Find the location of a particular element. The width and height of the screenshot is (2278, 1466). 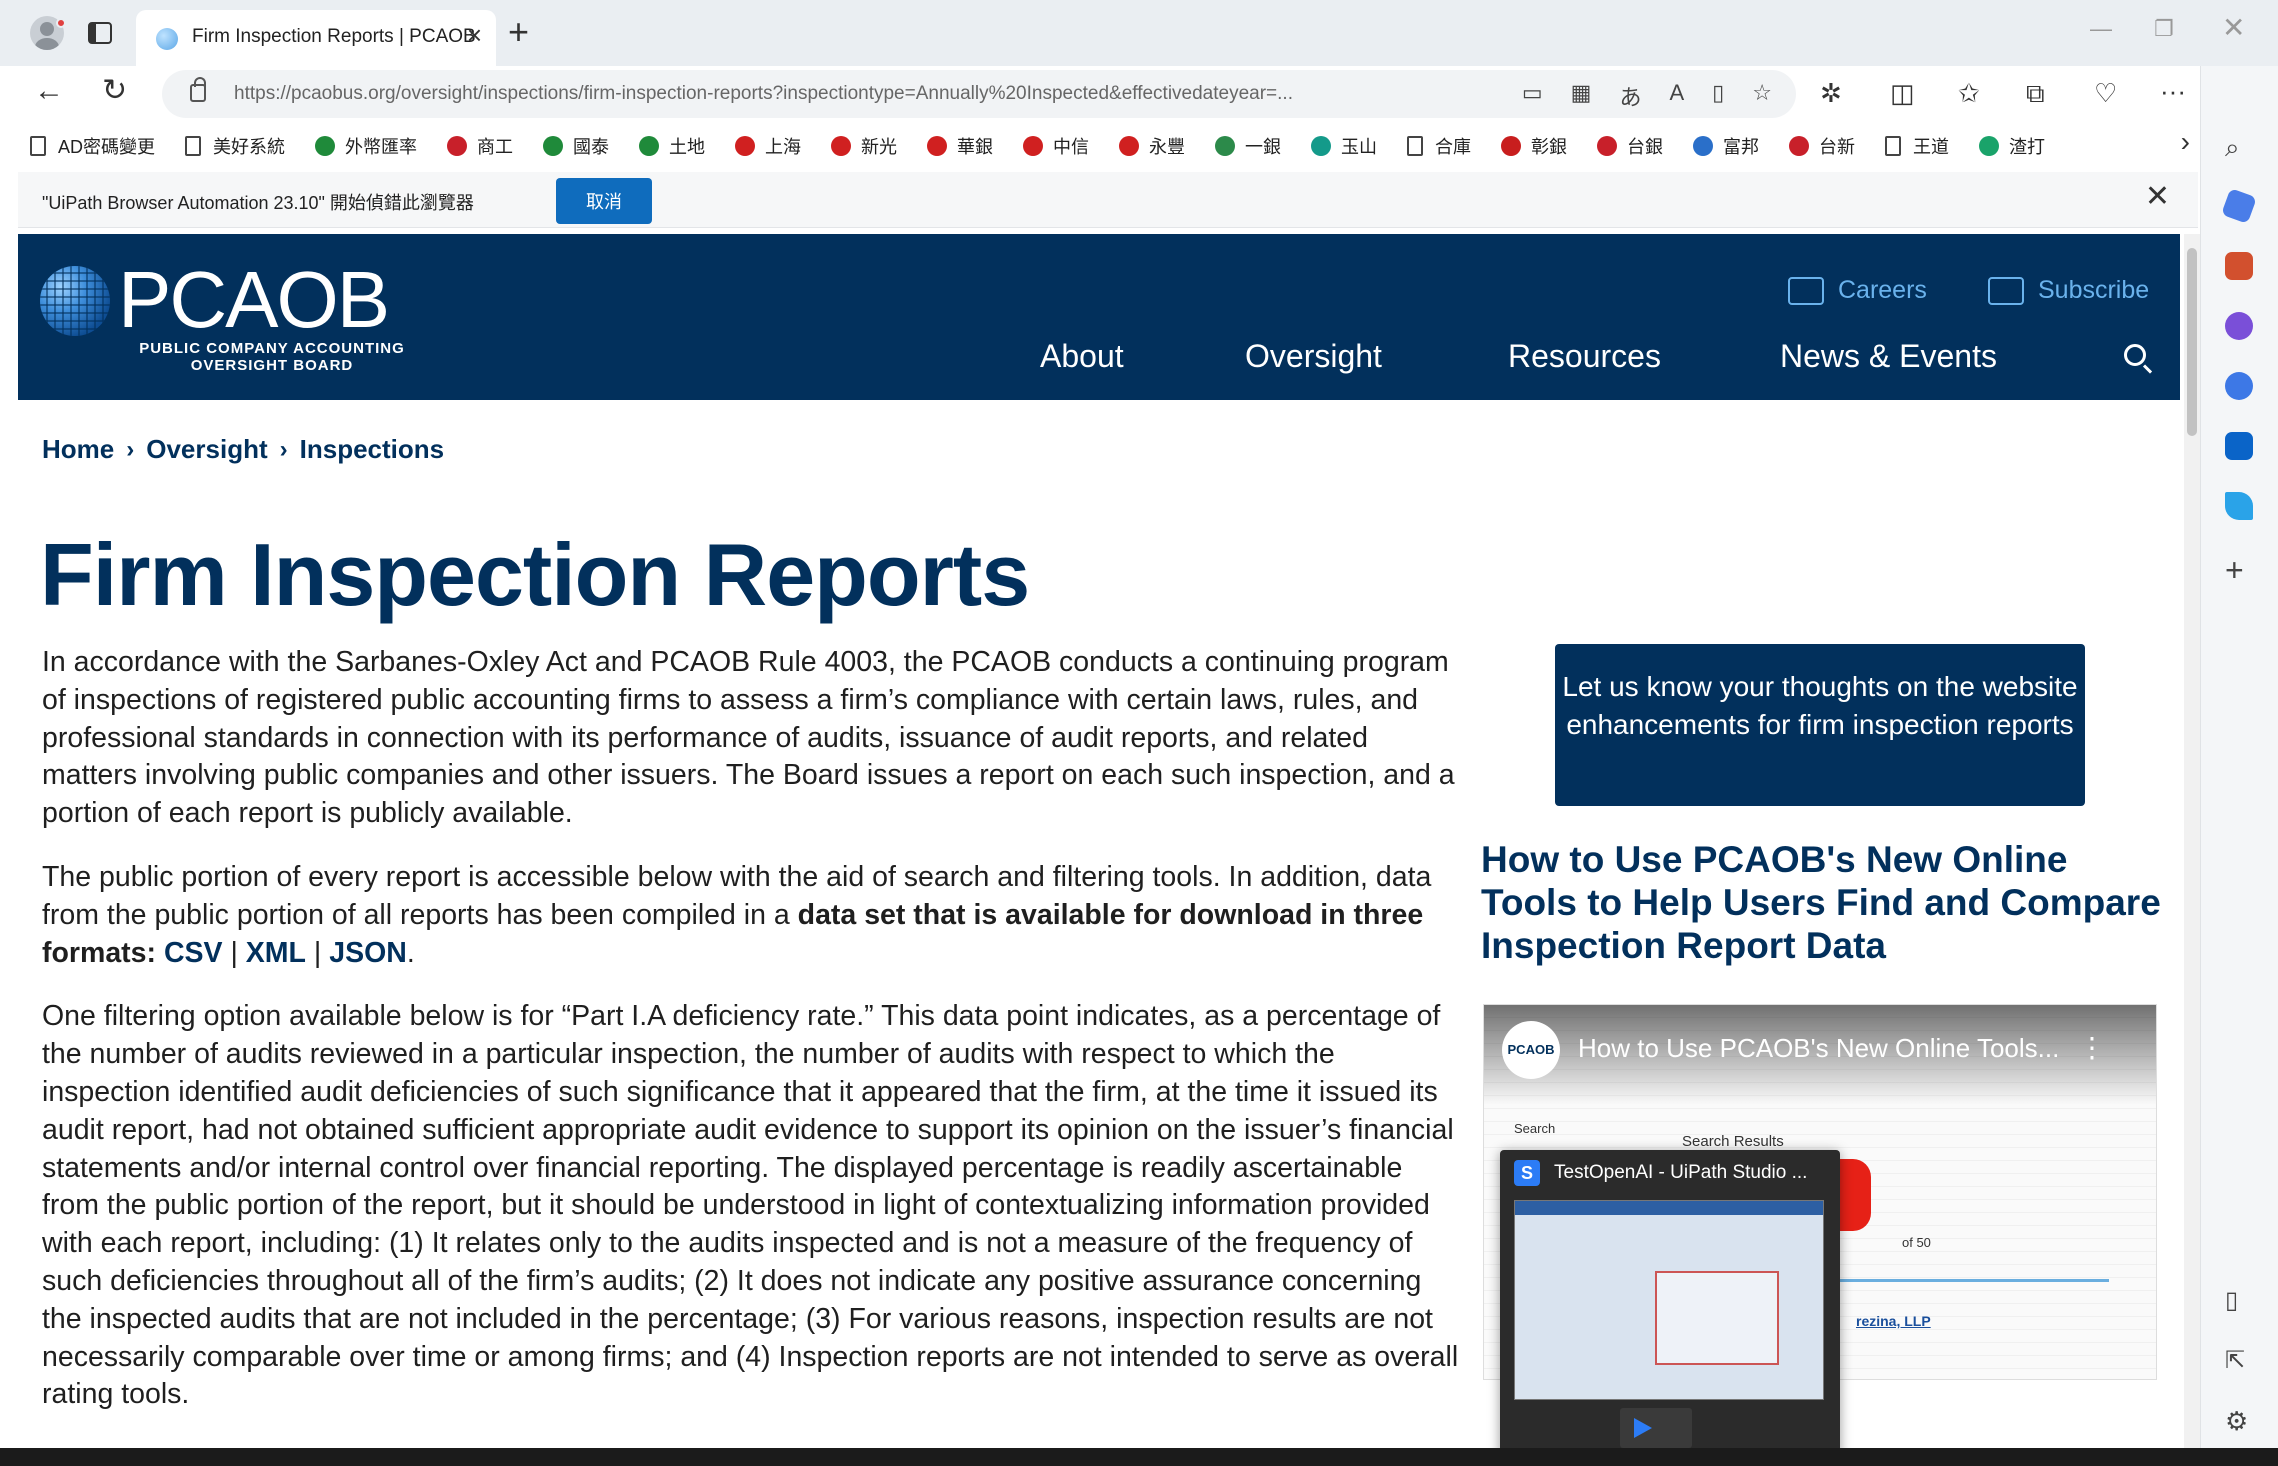

breadcrumb: Home › Oversight › Inspections is located at coordinates (243, 449).